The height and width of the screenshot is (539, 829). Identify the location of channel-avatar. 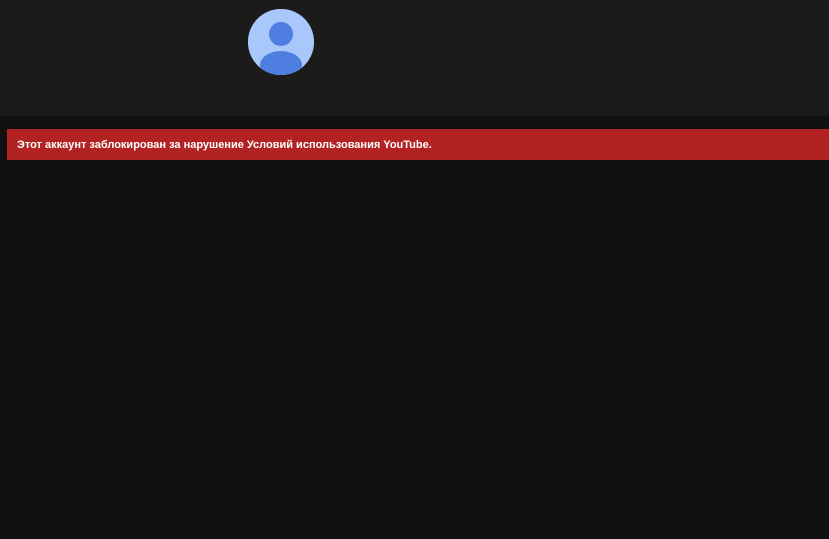
(281, 42).